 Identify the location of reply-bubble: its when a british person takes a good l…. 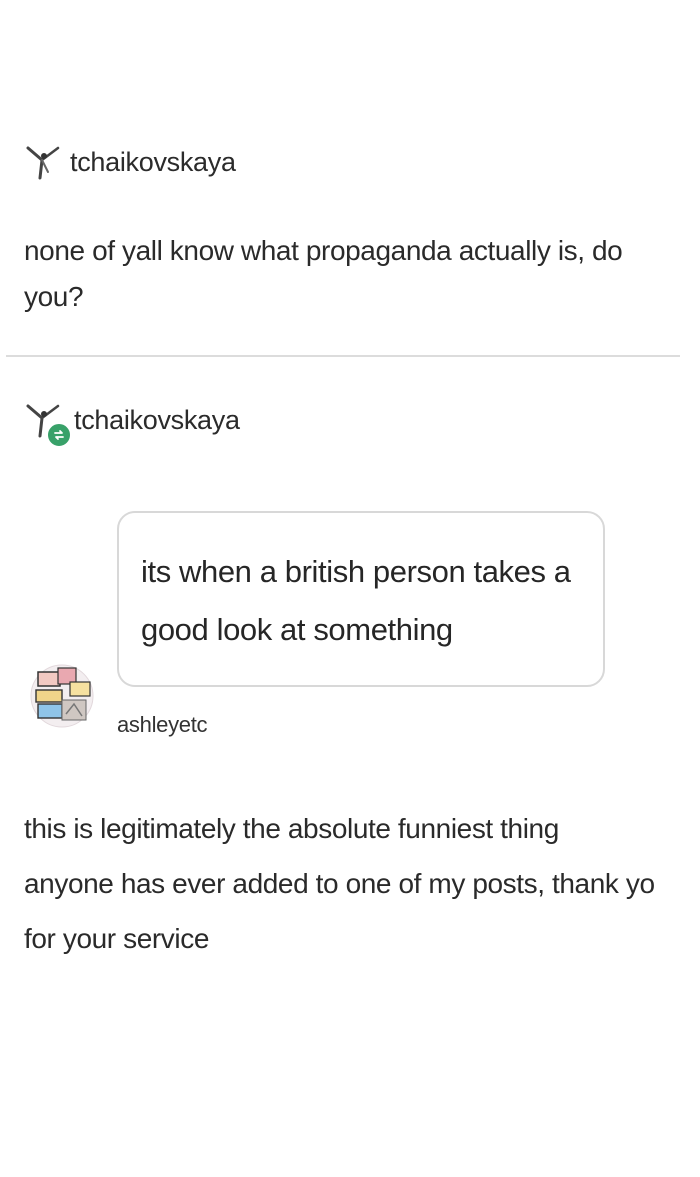
(361, 599).